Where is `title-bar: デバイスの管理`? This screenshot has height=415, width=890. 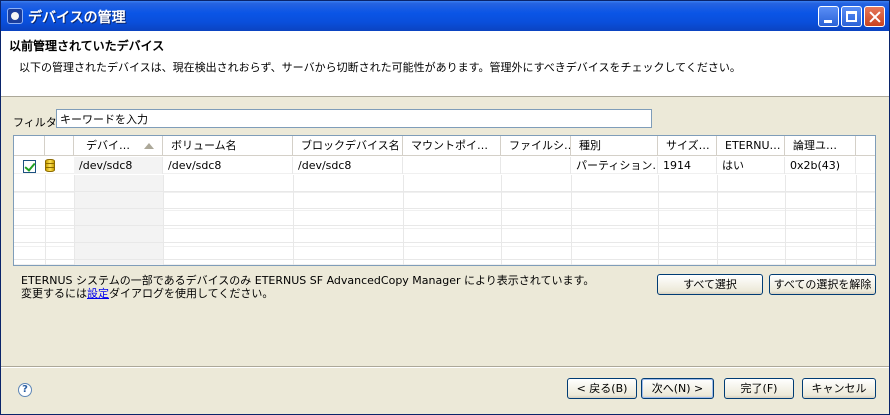 title-bar: デバイスの管理 is located at coordinates (445, 16).